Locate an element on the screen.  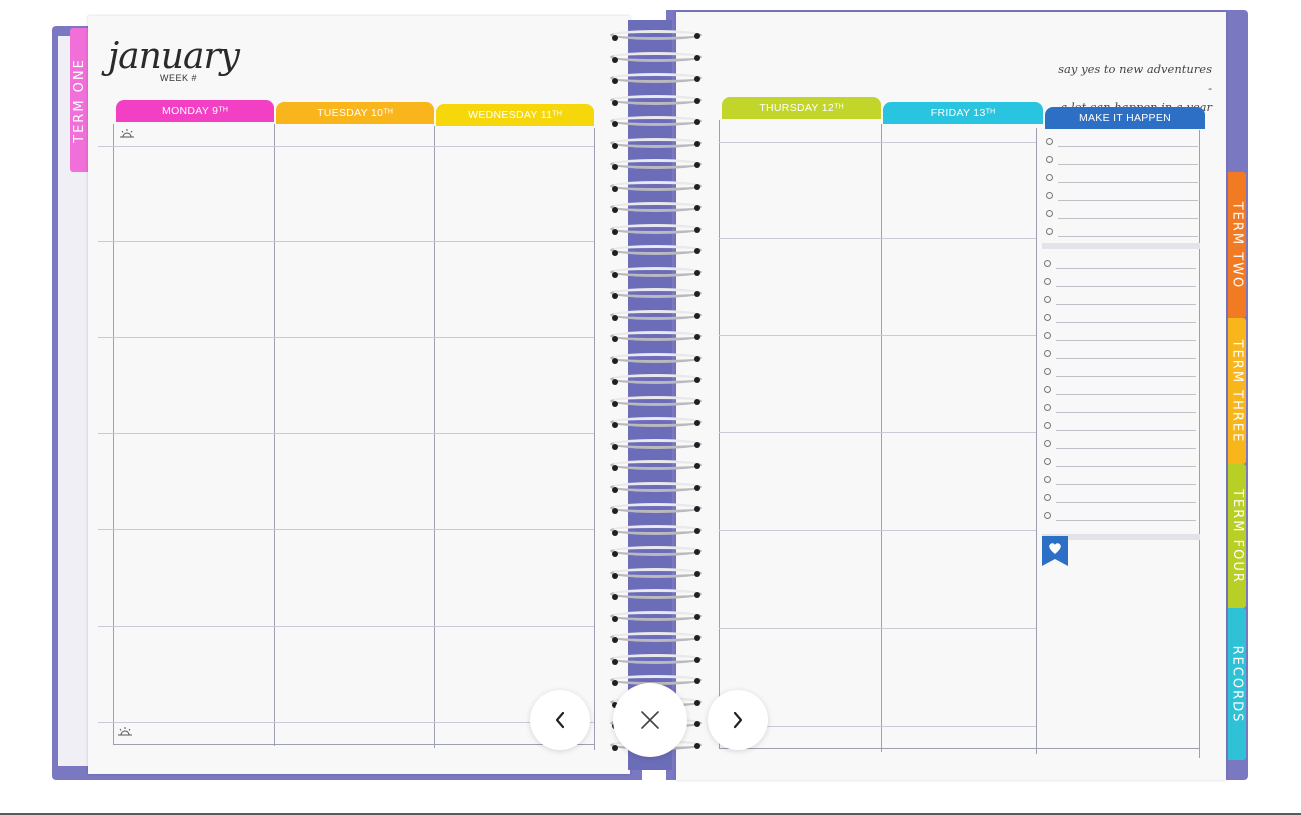
day-header-tuesday: TUESDAY 10ᵀᴴ is located at coordinates (355, 113).